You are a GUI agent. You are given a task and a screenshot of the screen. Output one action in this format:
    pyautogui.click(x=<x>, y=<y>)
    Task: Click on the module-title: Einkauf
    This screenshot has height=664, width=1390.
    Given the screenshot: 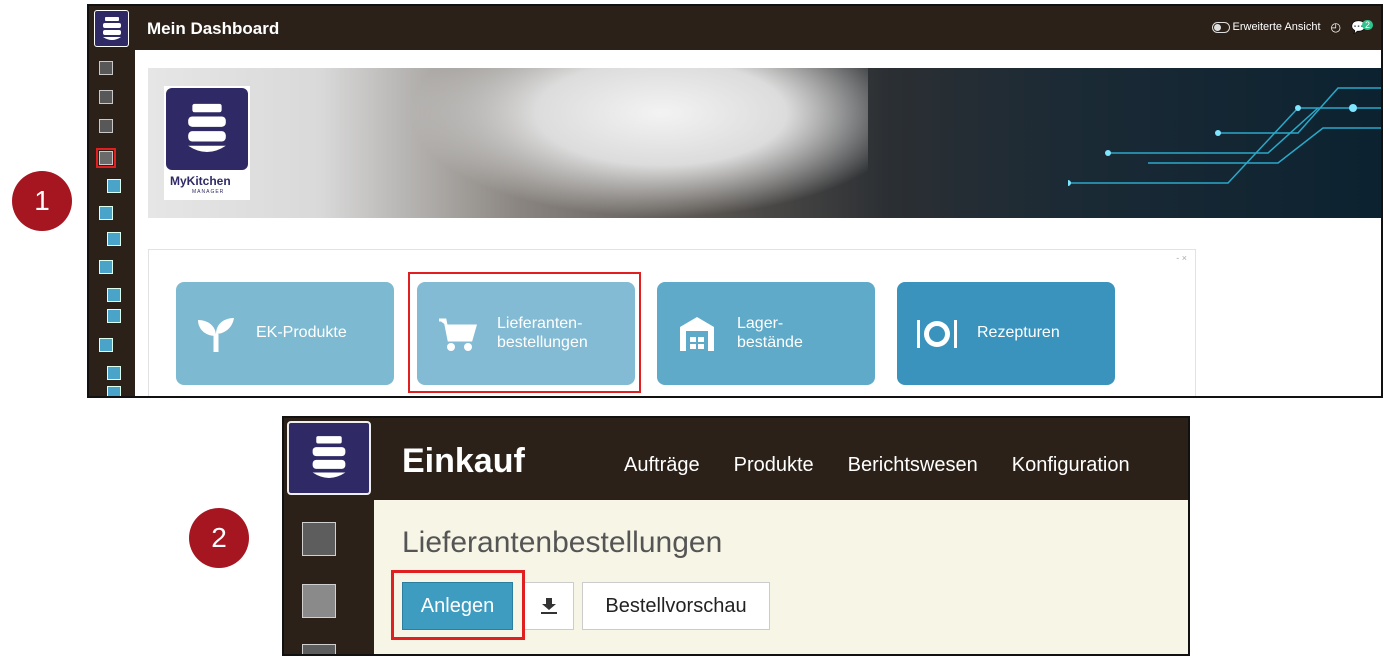 What is the action you would take?
    pyautogui.click(x=463, y=461)
    